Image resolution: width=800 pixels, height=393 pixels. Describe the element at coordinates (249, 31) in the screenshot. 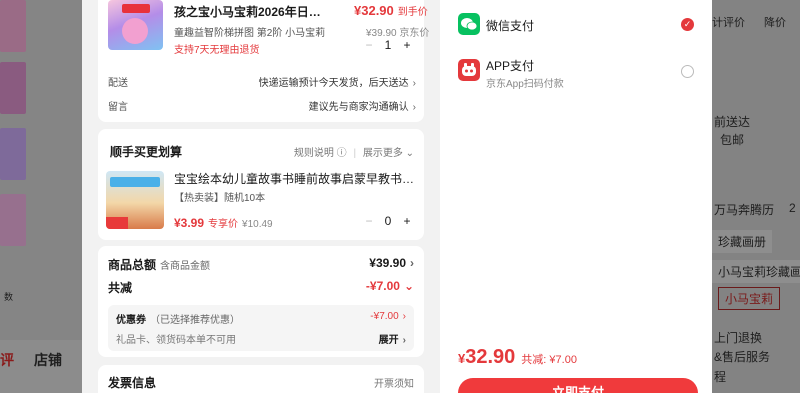

I see `product-spec: 童趣益智阶梯拼图 第2阶 小马宝莉` at that location.